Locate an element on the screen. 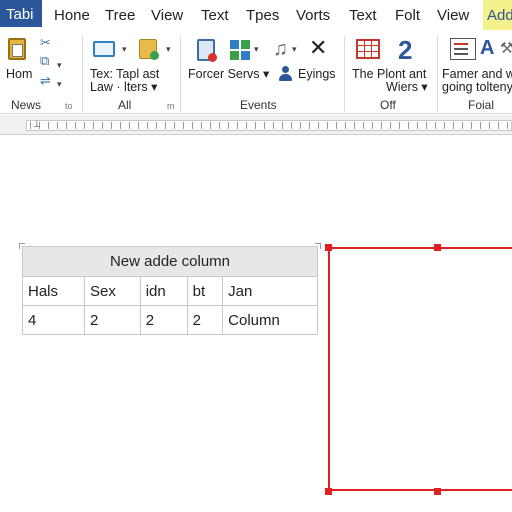 This screenshot has width=512, height=512. tool-icon: ⚒ is located at coordinates (506, 49).